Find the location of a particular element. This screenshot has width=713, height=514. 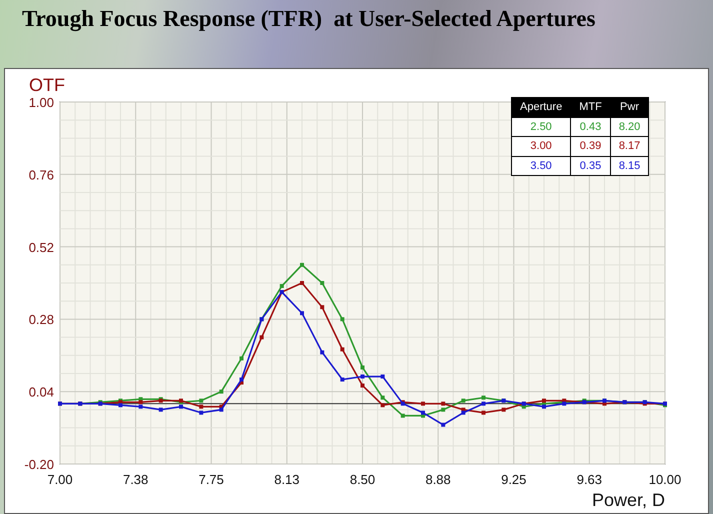

y-tick-label: 0.76 is located at coordinates (41, 174).